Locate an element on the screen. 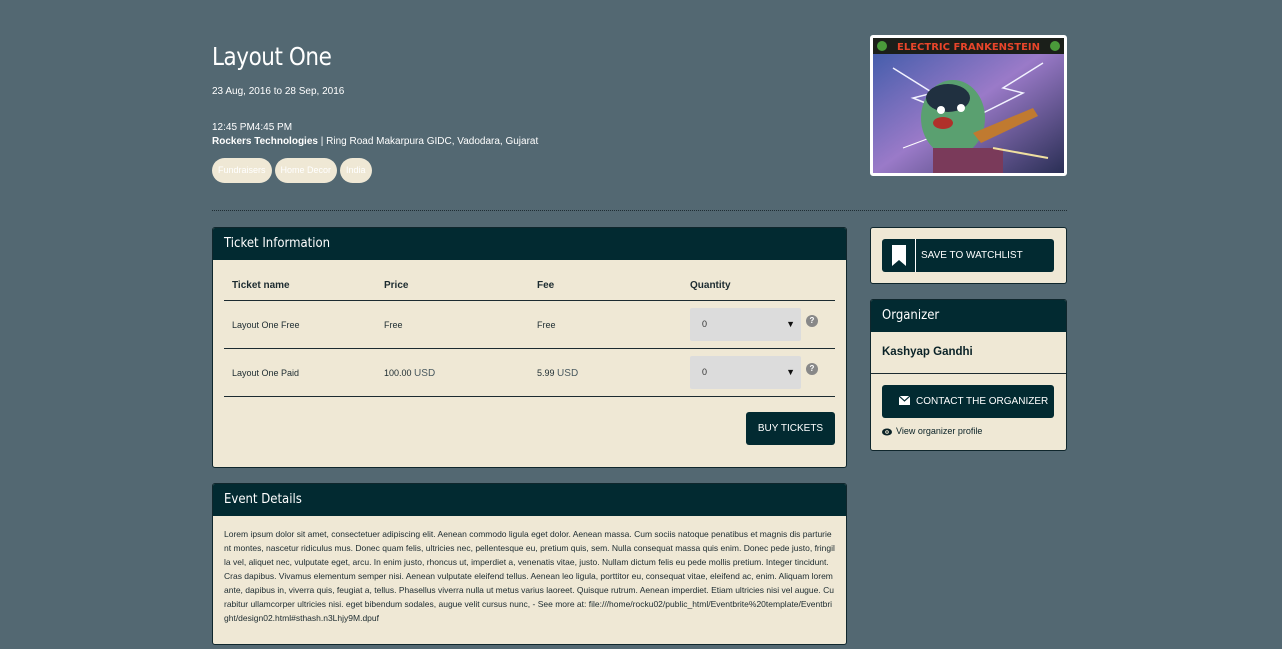  tag-home-decor: Home Decor is located at coordinates (306, 170).